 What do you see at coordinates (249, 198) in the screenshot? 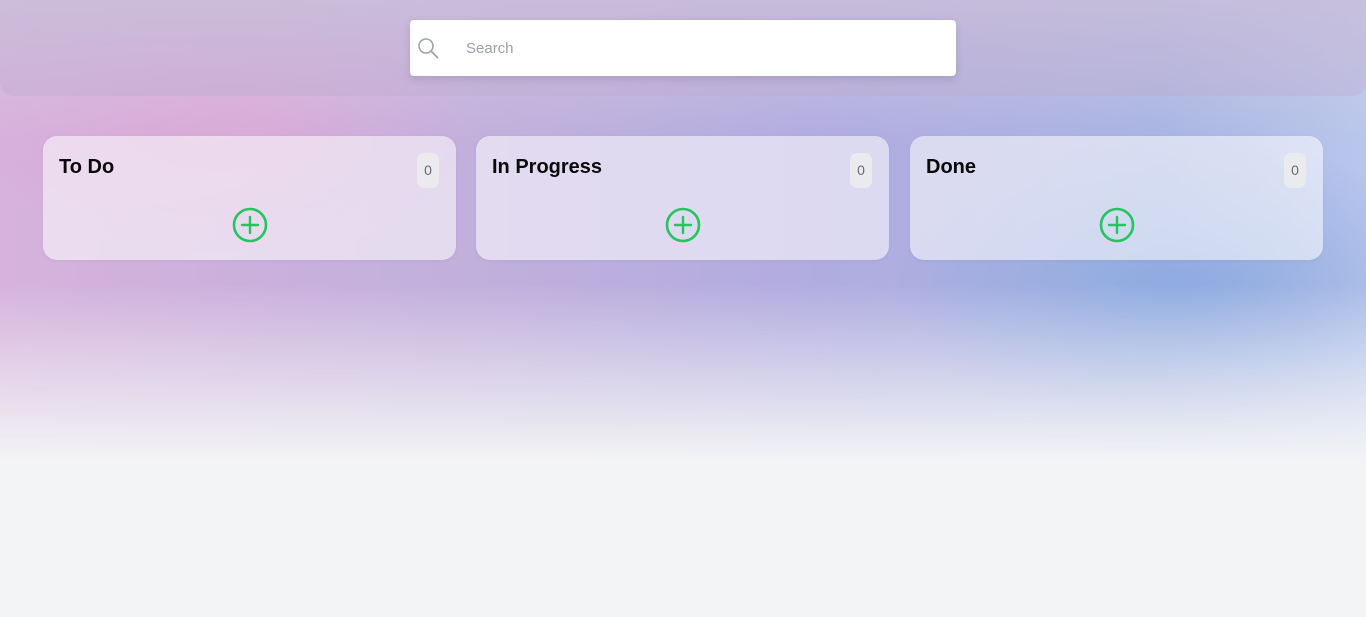
I see `column-todo: To Do 0` at bounding box center [249, 198].